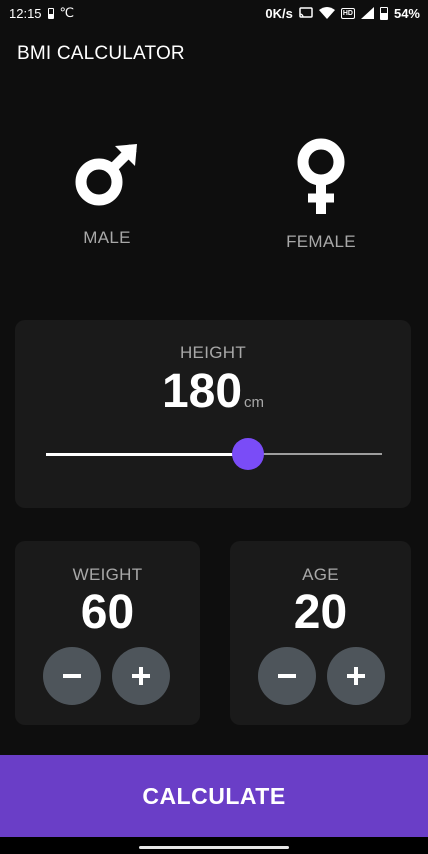  I want to click on battery-icon, so click(383, 13).